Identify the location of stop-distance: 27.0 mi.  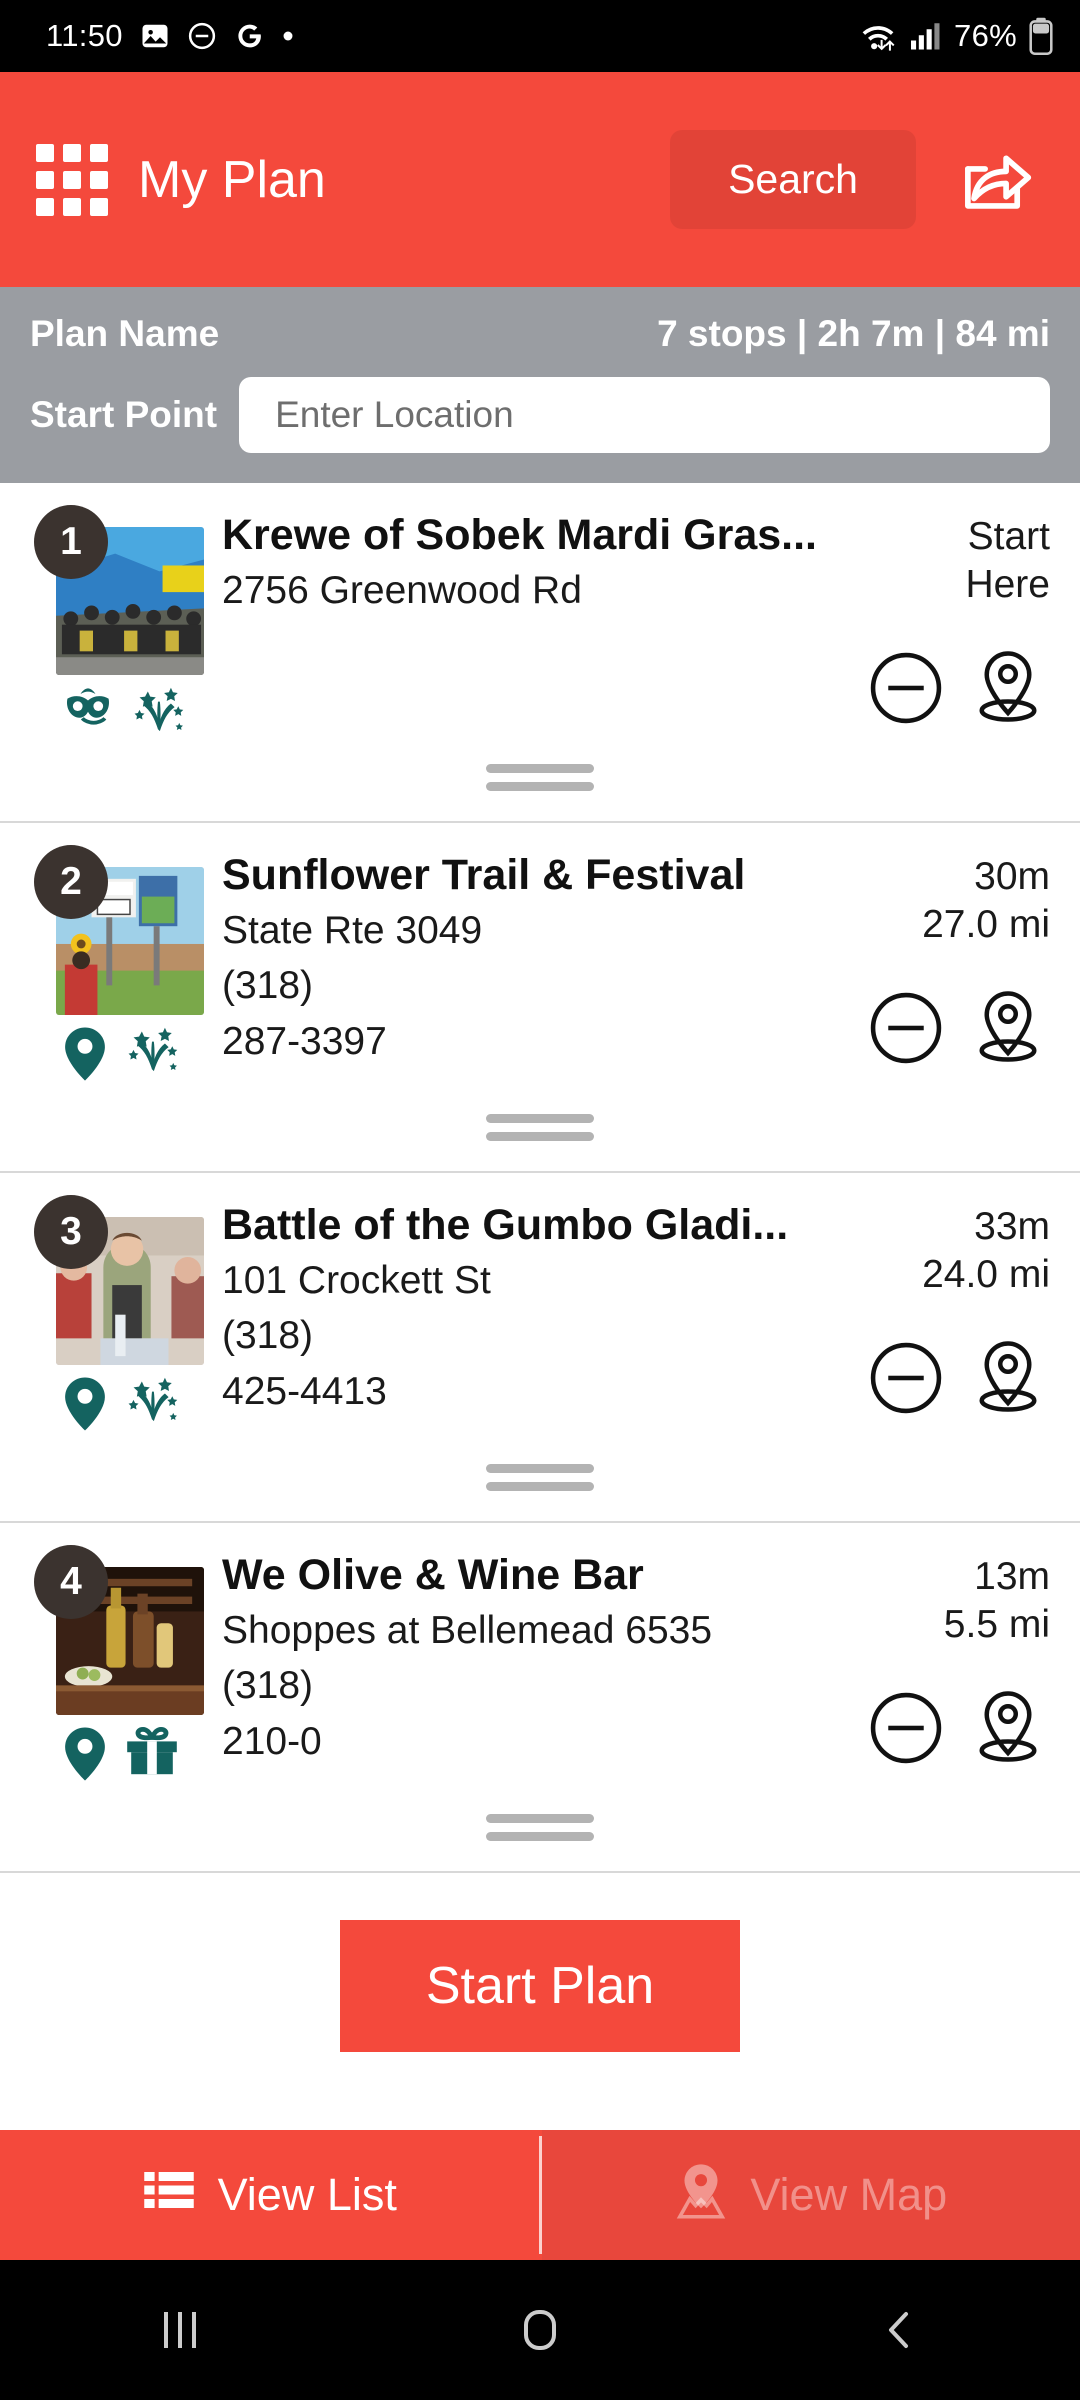
(986, 924).